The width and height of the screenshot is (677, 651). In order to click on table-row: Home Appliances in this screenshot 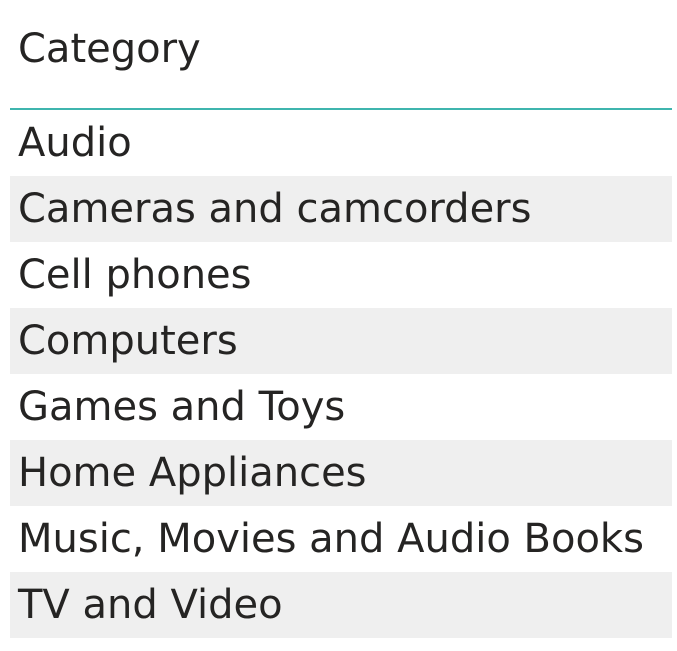, I will do `click(341, 473)`.